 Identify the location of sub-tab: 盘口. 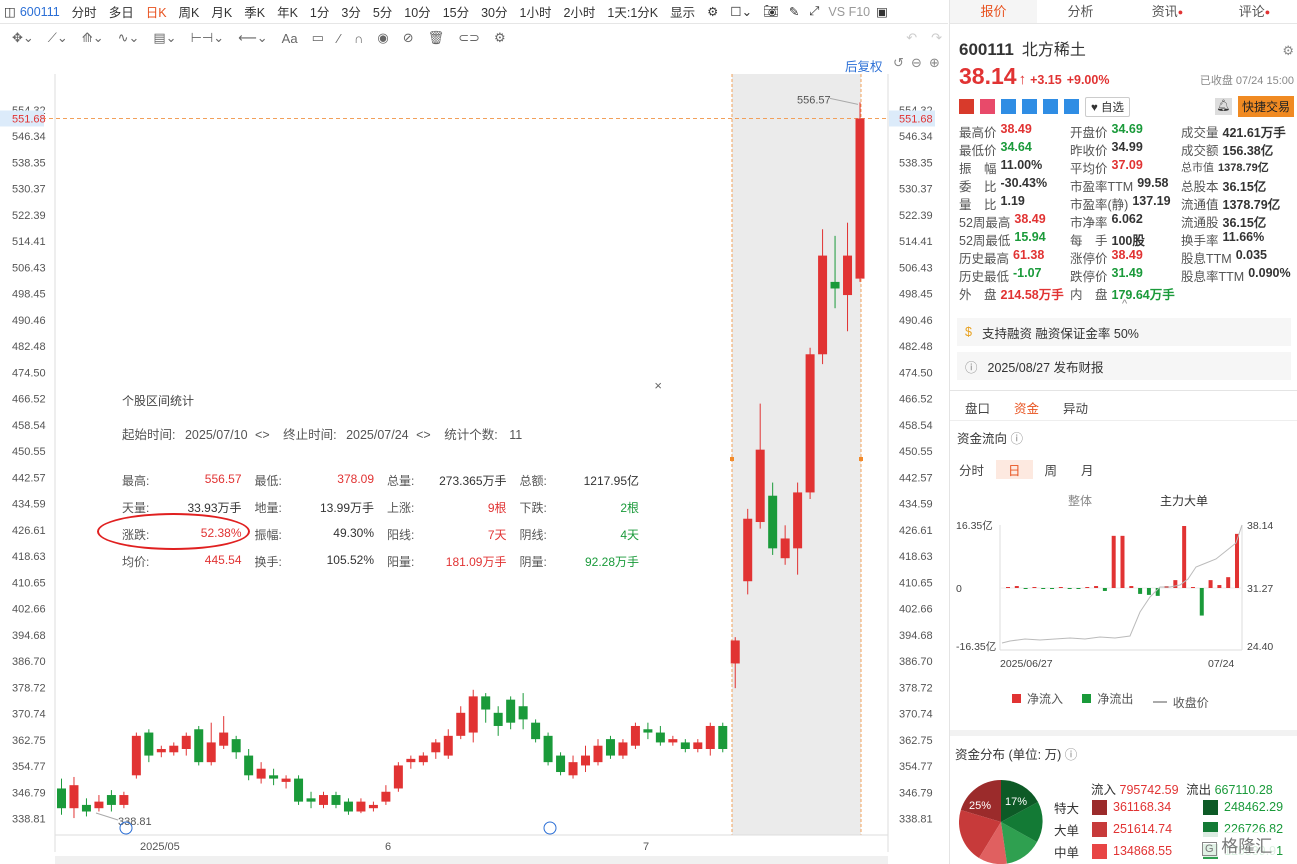
(977, 407).